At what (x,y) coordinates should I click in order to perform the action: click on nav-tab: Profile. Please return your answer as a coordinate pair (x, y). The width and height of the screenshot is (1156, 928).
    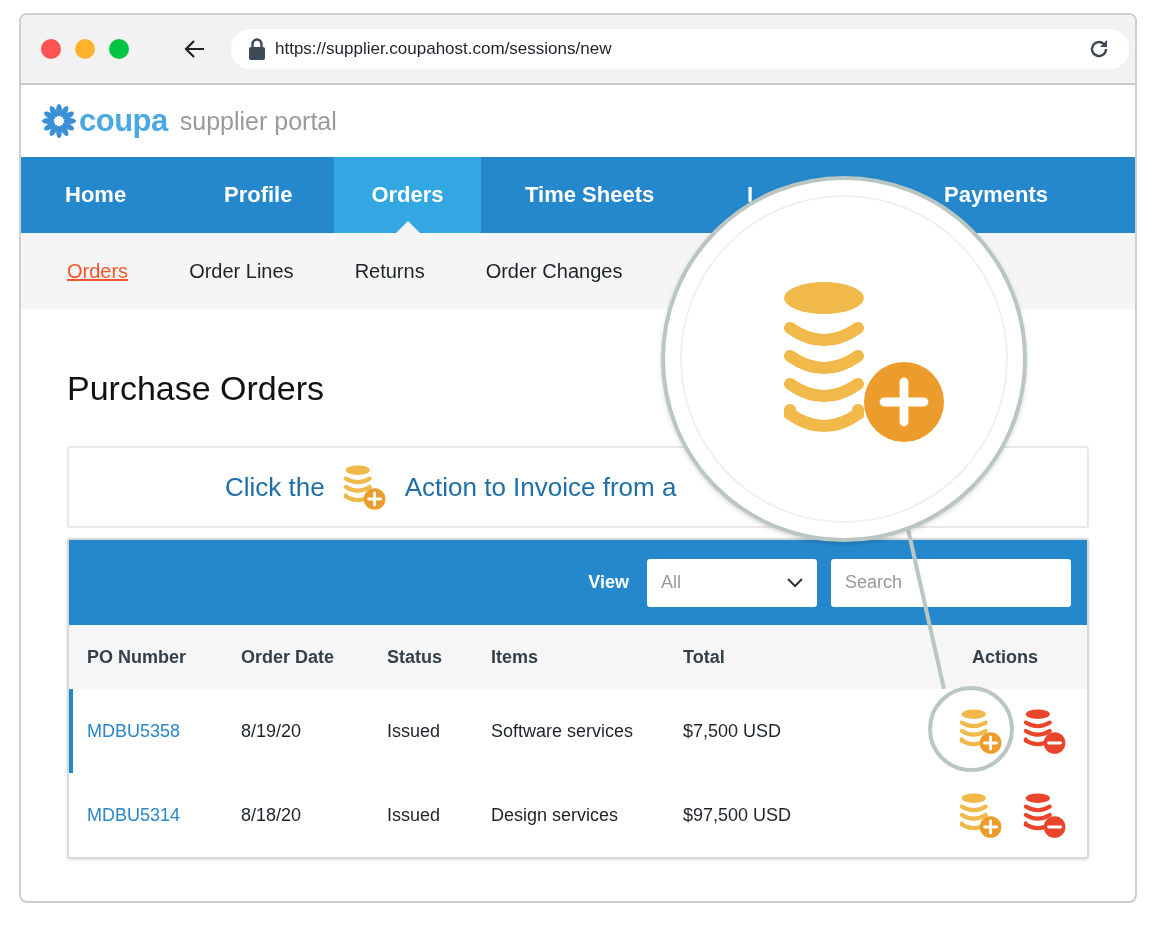
    Looking at the image, I should click on (258, 195).